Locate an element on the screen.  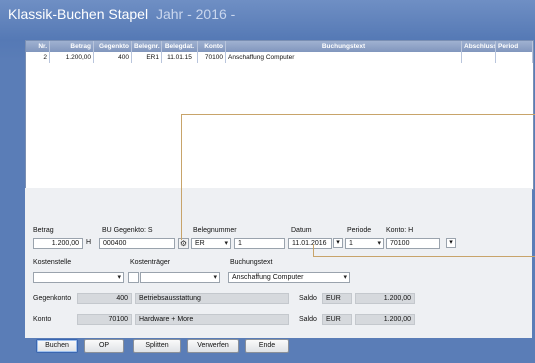
datum-label: Datum is located at coordinates (301, 230).